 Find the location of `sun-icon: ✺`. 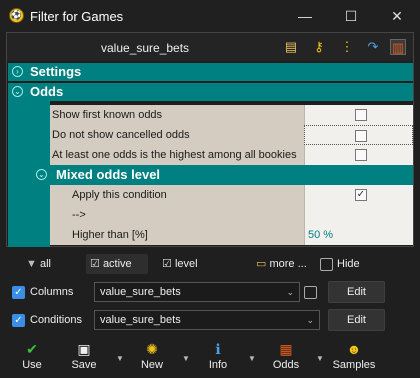

sun-icon: ✺ is located at coordinates (152, 349).